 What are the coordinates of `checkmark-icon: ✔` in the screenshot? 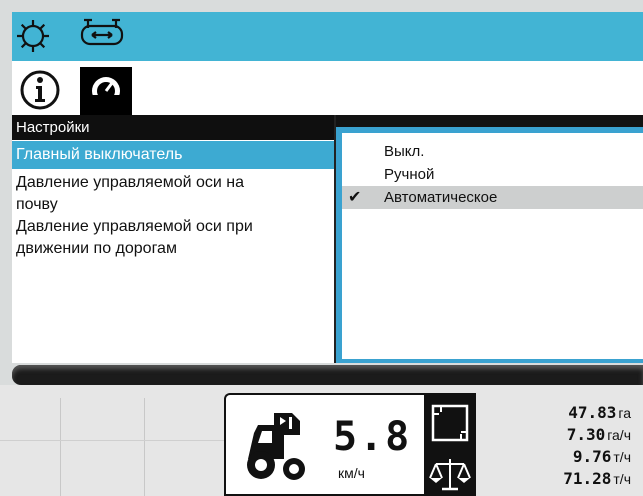 It's located at (355, 197).